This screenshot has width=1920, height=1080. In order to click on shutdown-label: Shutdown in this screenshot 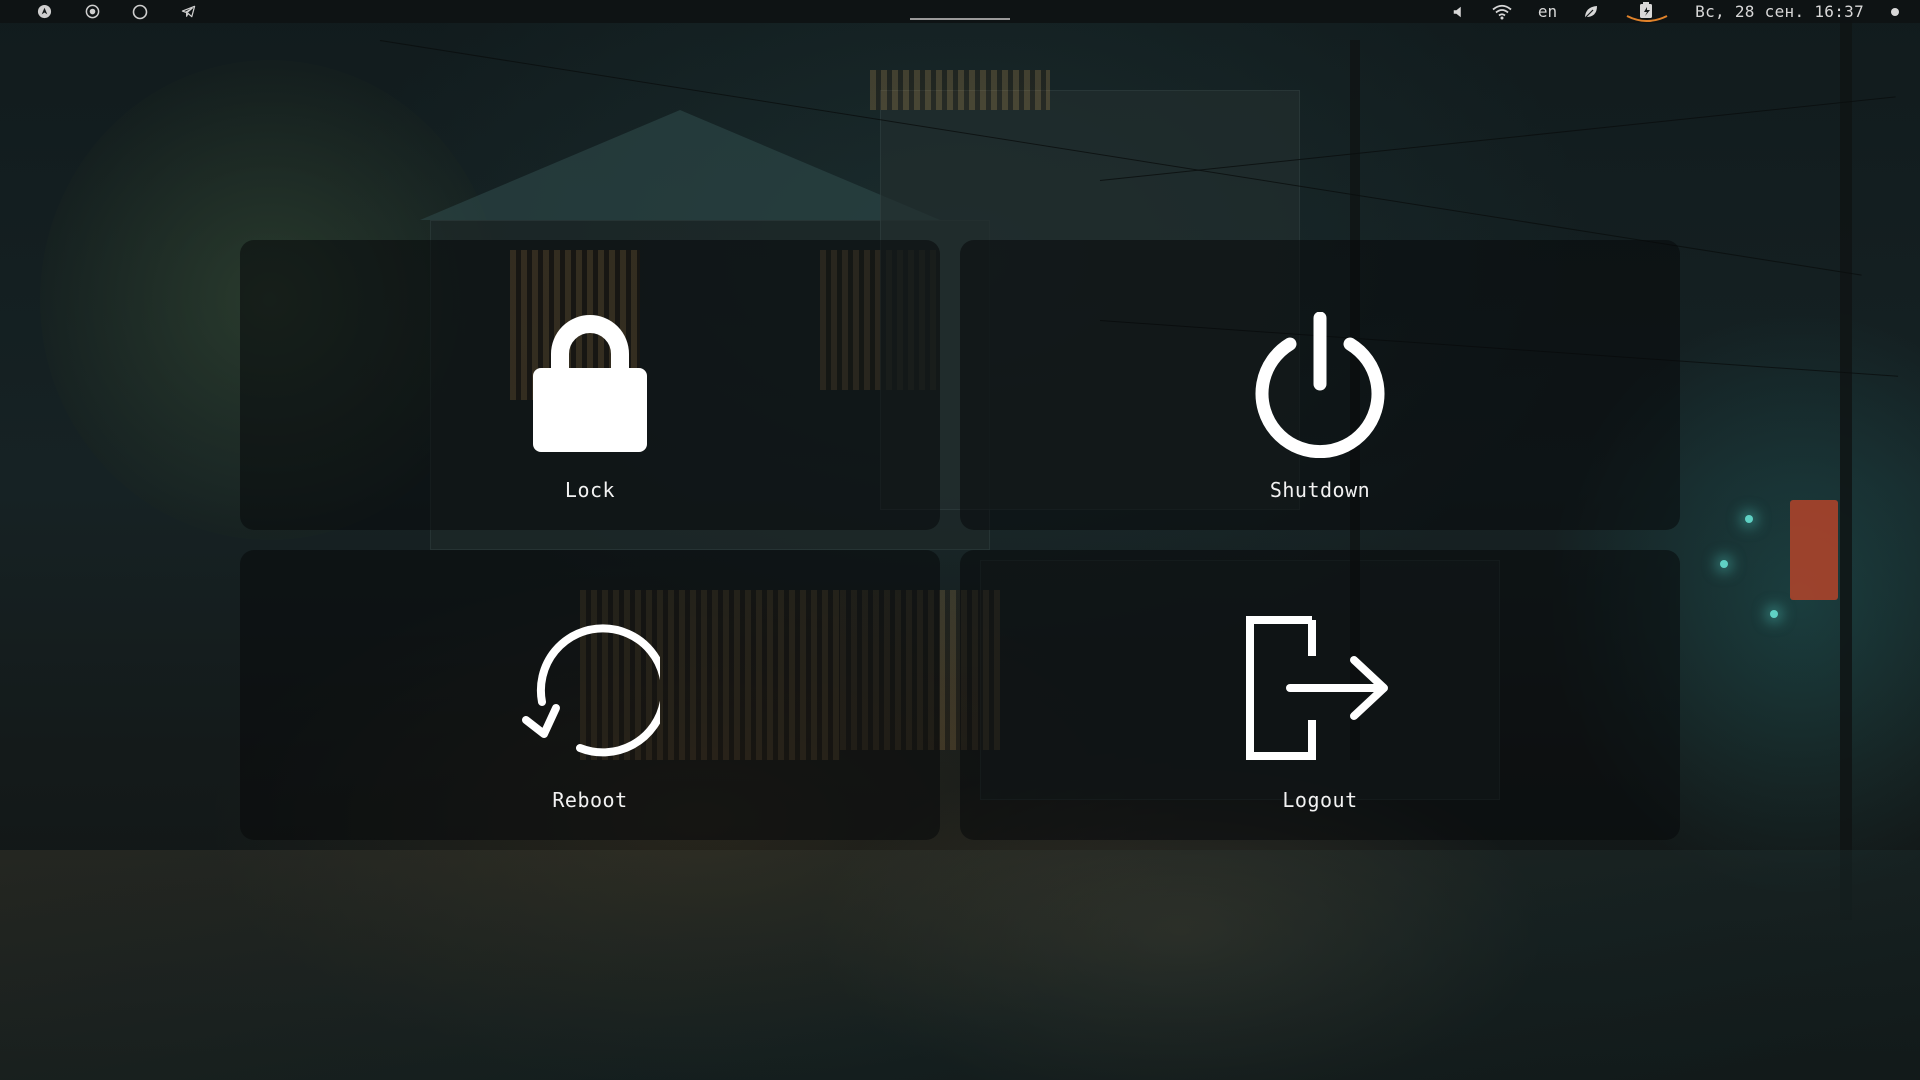, I will do `click(1320, 490)`.